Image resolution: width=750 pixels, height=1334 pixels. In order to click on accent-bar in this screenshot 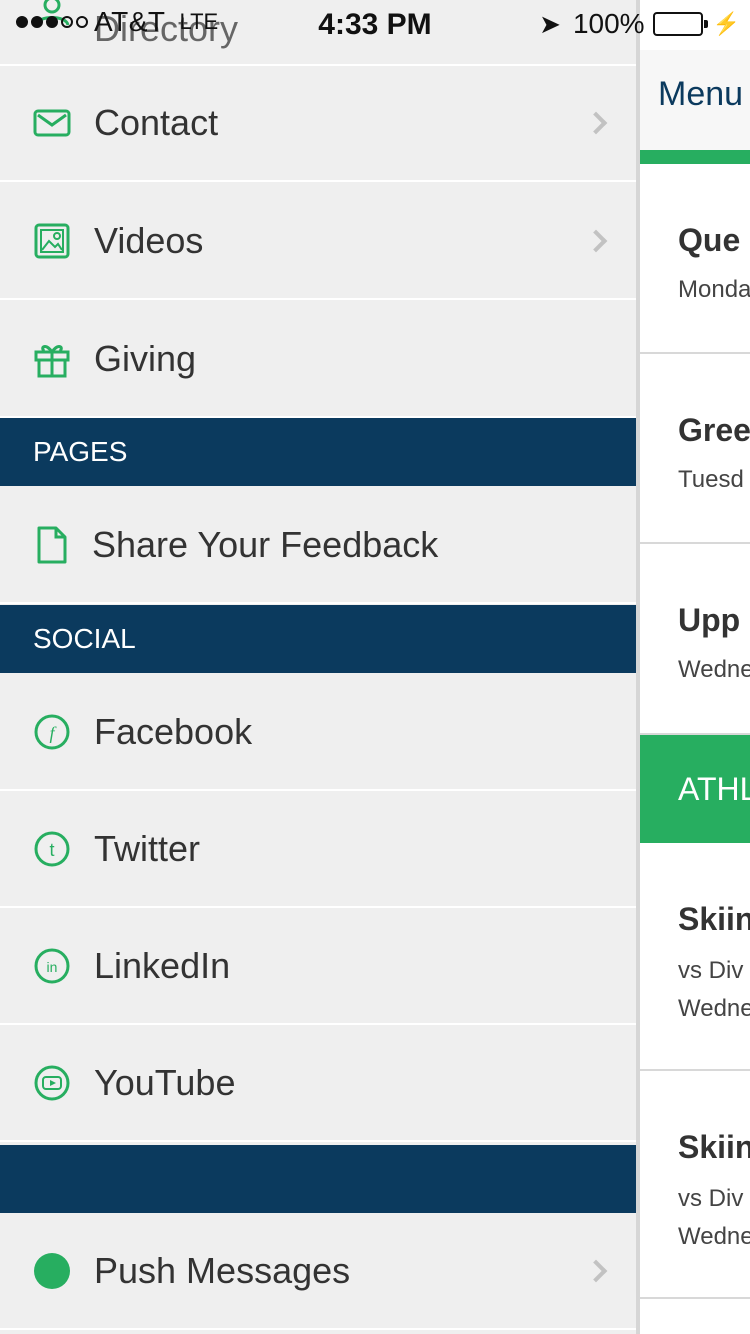, I will do `click(695, 157)`.